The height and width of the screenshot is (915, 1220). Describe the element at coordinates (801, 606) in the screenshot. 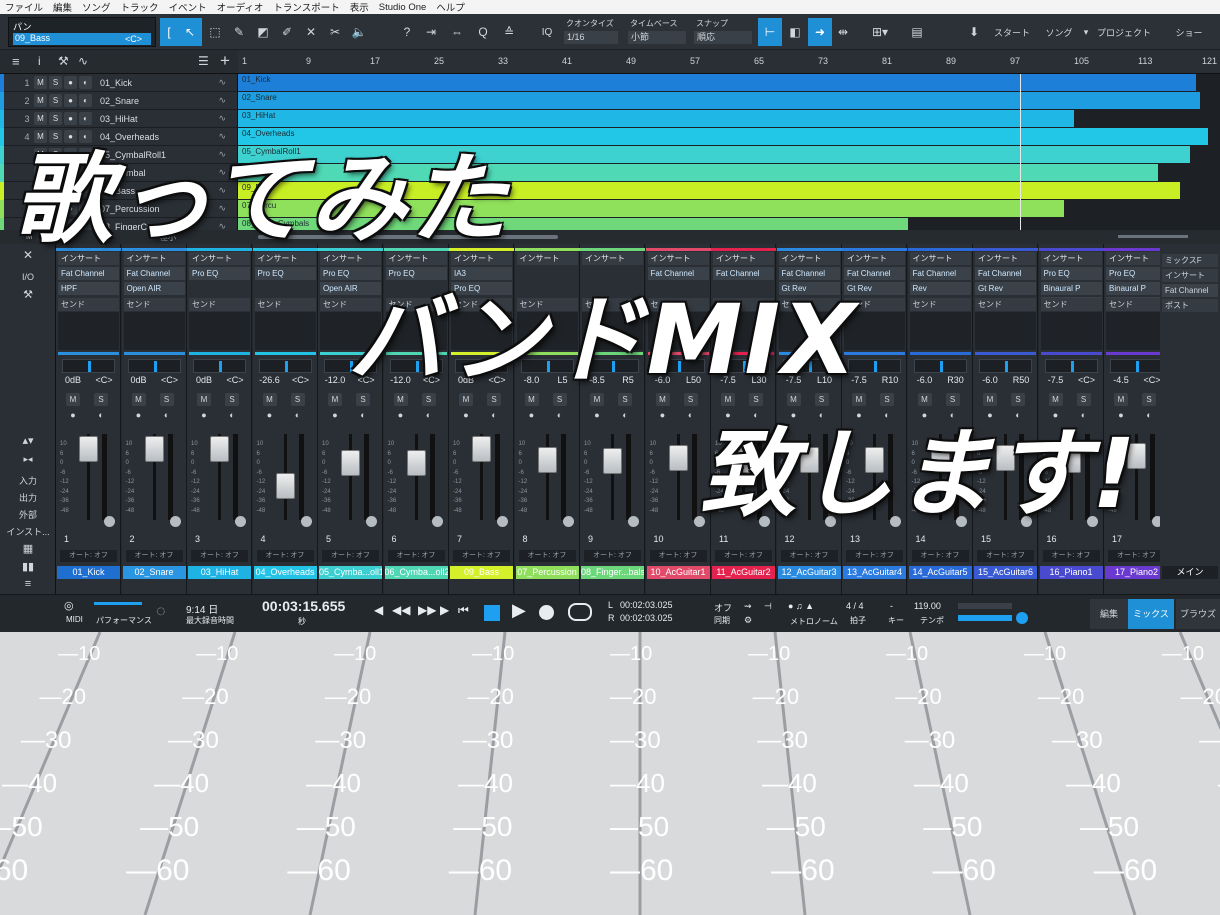

I see `metronome-click-icon: ● ♫ ▲` at that location.